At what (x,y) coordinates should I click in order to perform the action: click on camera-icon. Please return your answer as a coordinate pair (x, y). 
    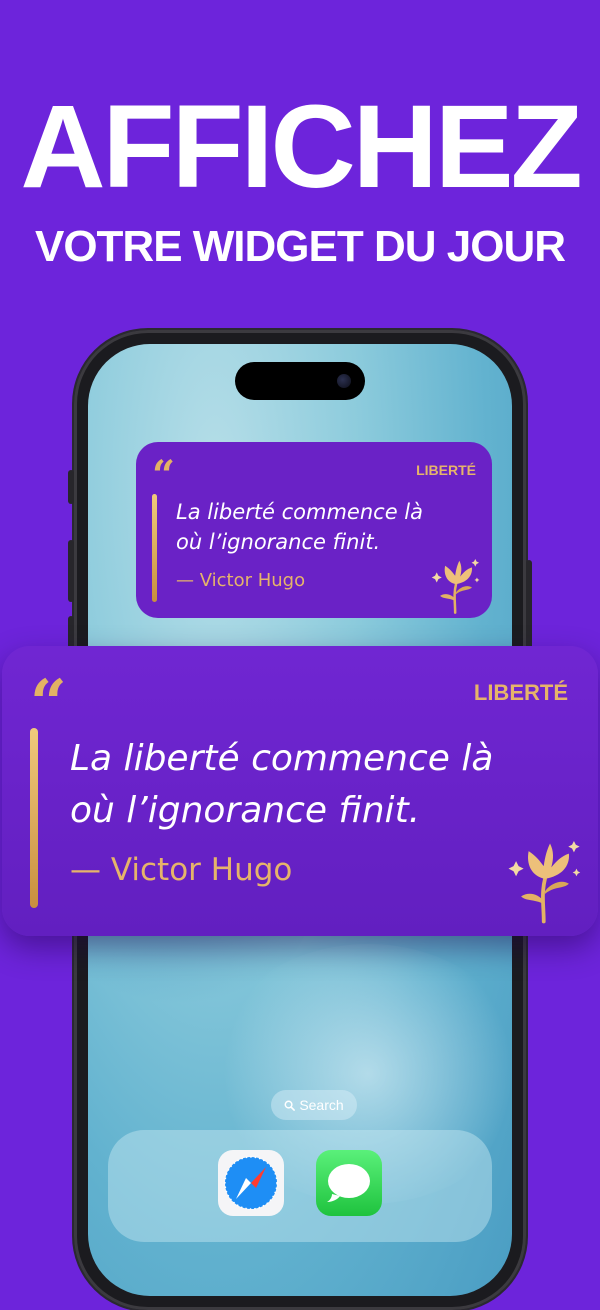
    Looking at the image, I should click on (344, 381).